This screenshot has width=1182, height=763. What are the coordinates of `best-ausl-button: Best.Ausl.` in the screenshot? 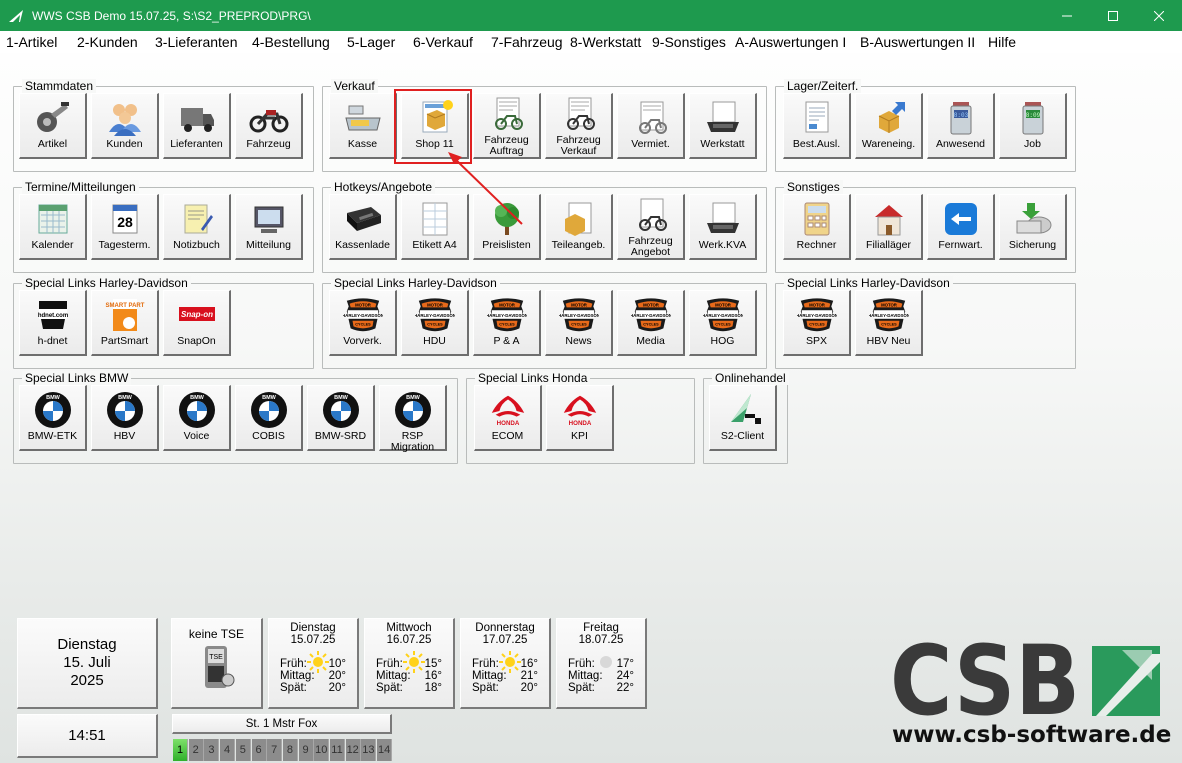 It's located at (817, 126).